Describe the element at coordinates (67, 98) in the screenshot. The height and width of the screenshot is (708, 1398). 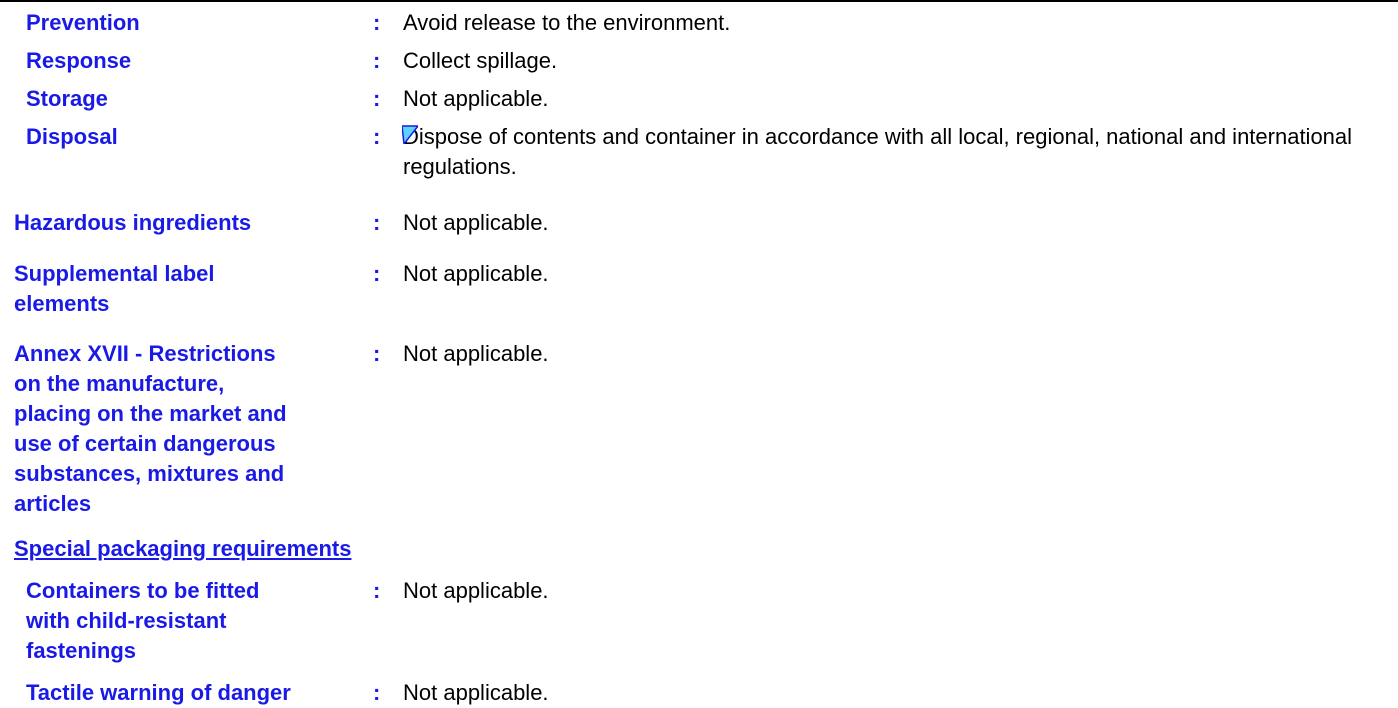
I see `storage-label: Storage` at that location.